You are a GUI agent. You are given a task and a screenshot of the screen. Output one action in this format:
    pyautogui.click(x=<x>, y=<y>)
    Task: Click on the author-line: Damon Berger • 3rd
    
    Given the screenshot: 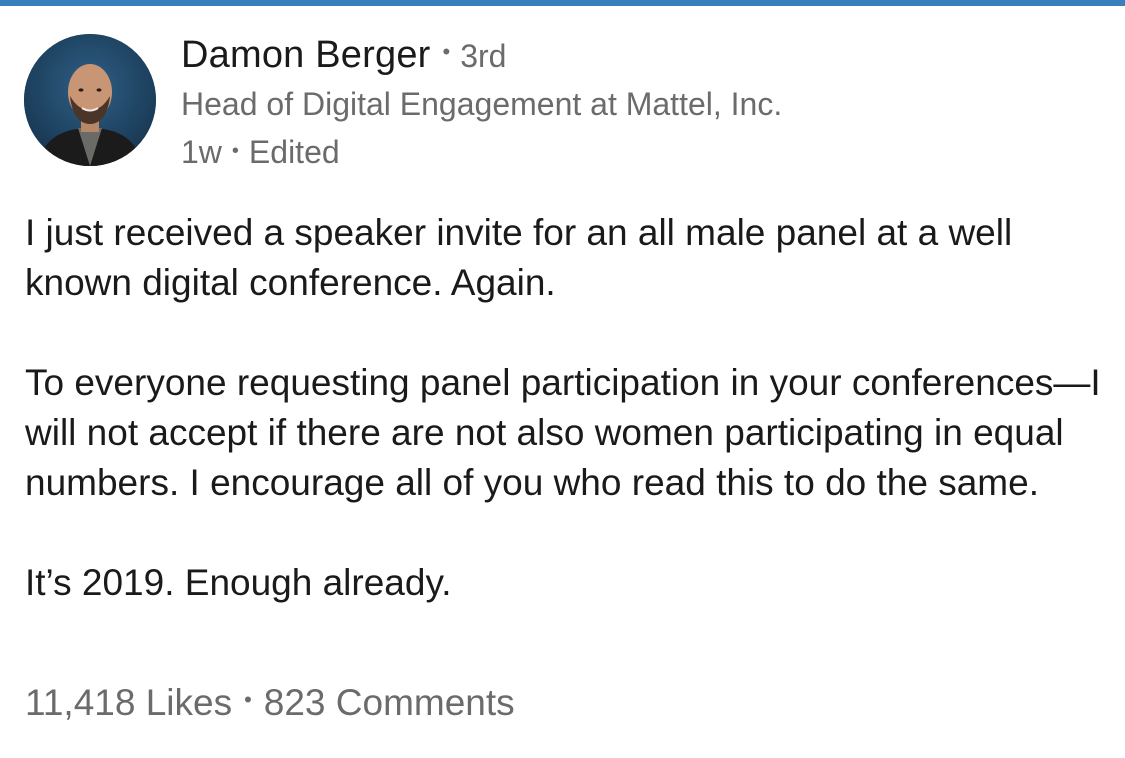 What is the action you would take?
    pyautogui.click(x=481, y=57)
    